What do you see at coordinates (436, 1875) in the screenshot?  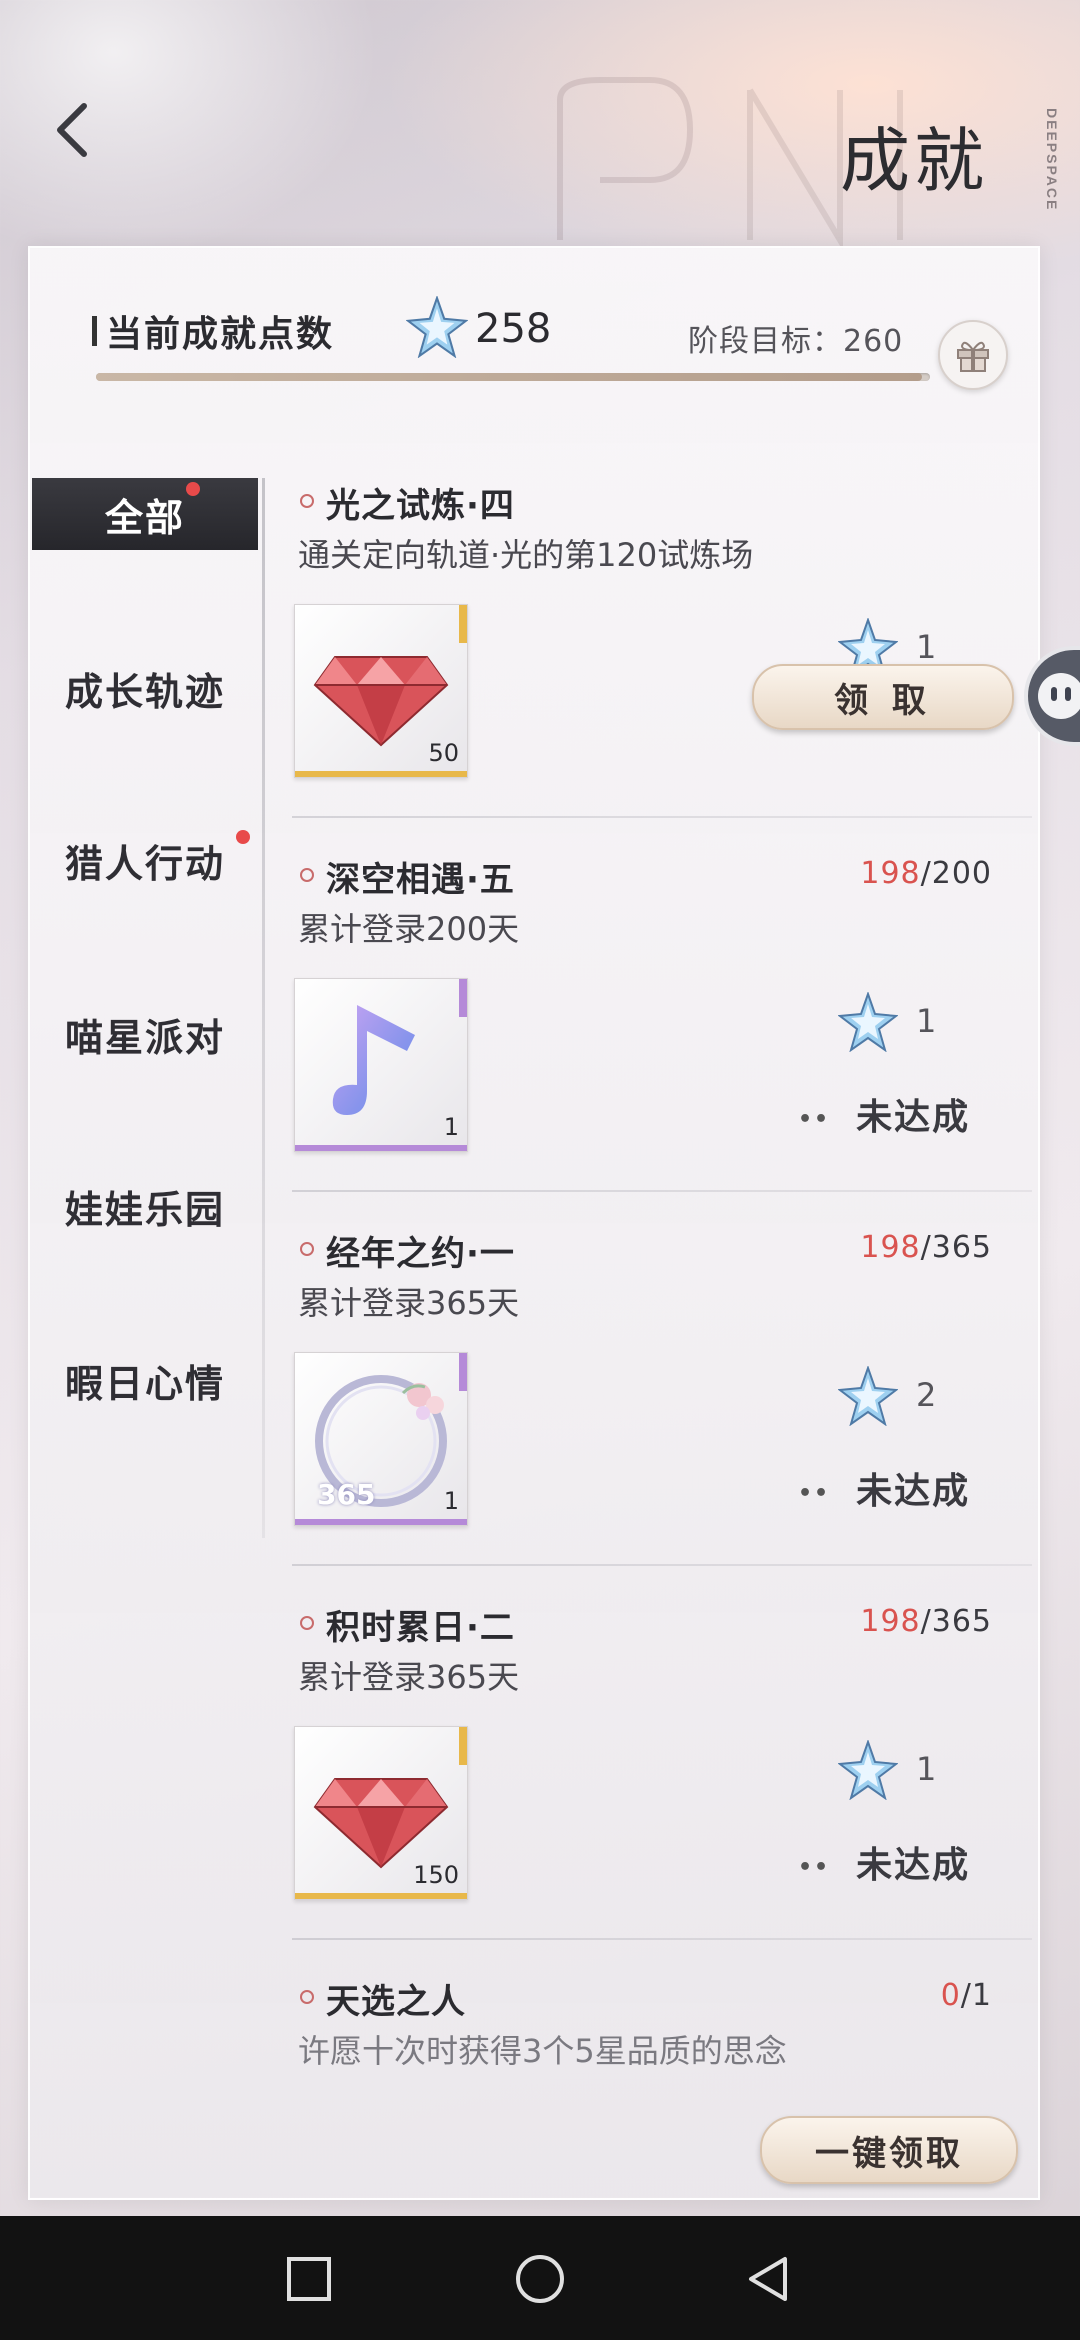 I see `item-quantity: 150` at bounding box center [436, 1875].